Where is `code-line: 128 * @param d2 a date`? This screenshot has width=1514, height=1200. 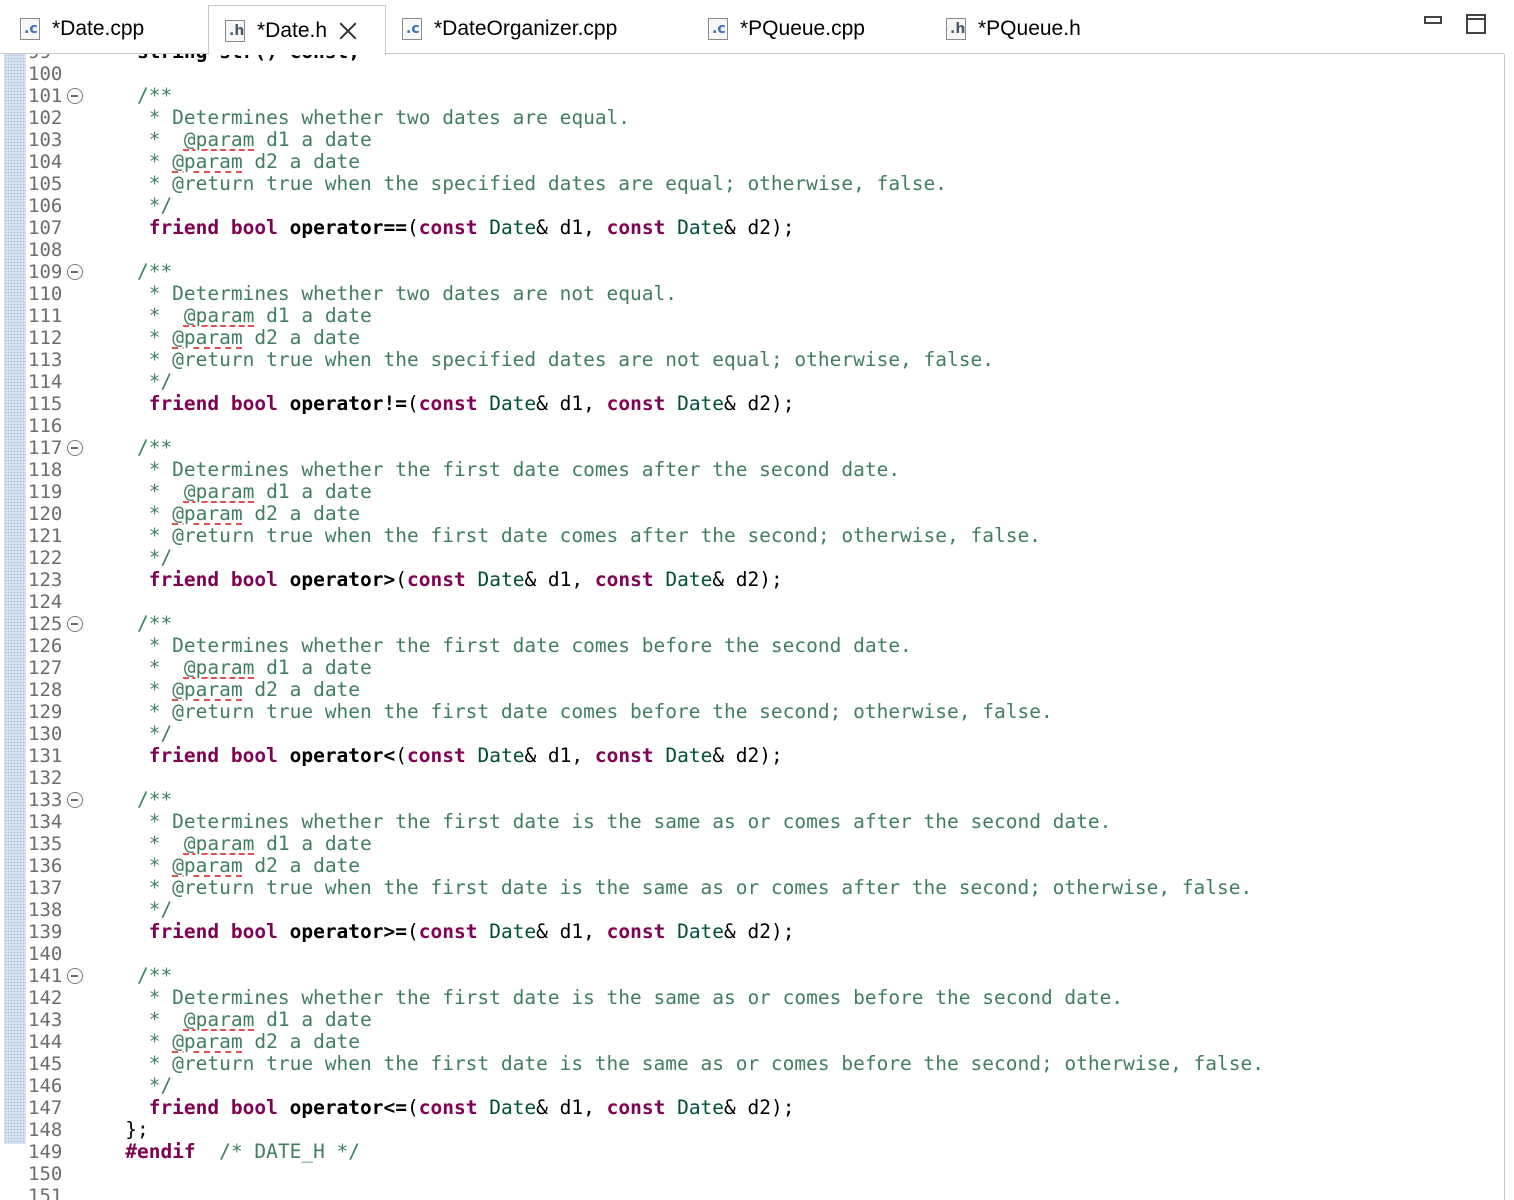 code-line: 128 * @param d2 a date is located at coordinates (752, 690).